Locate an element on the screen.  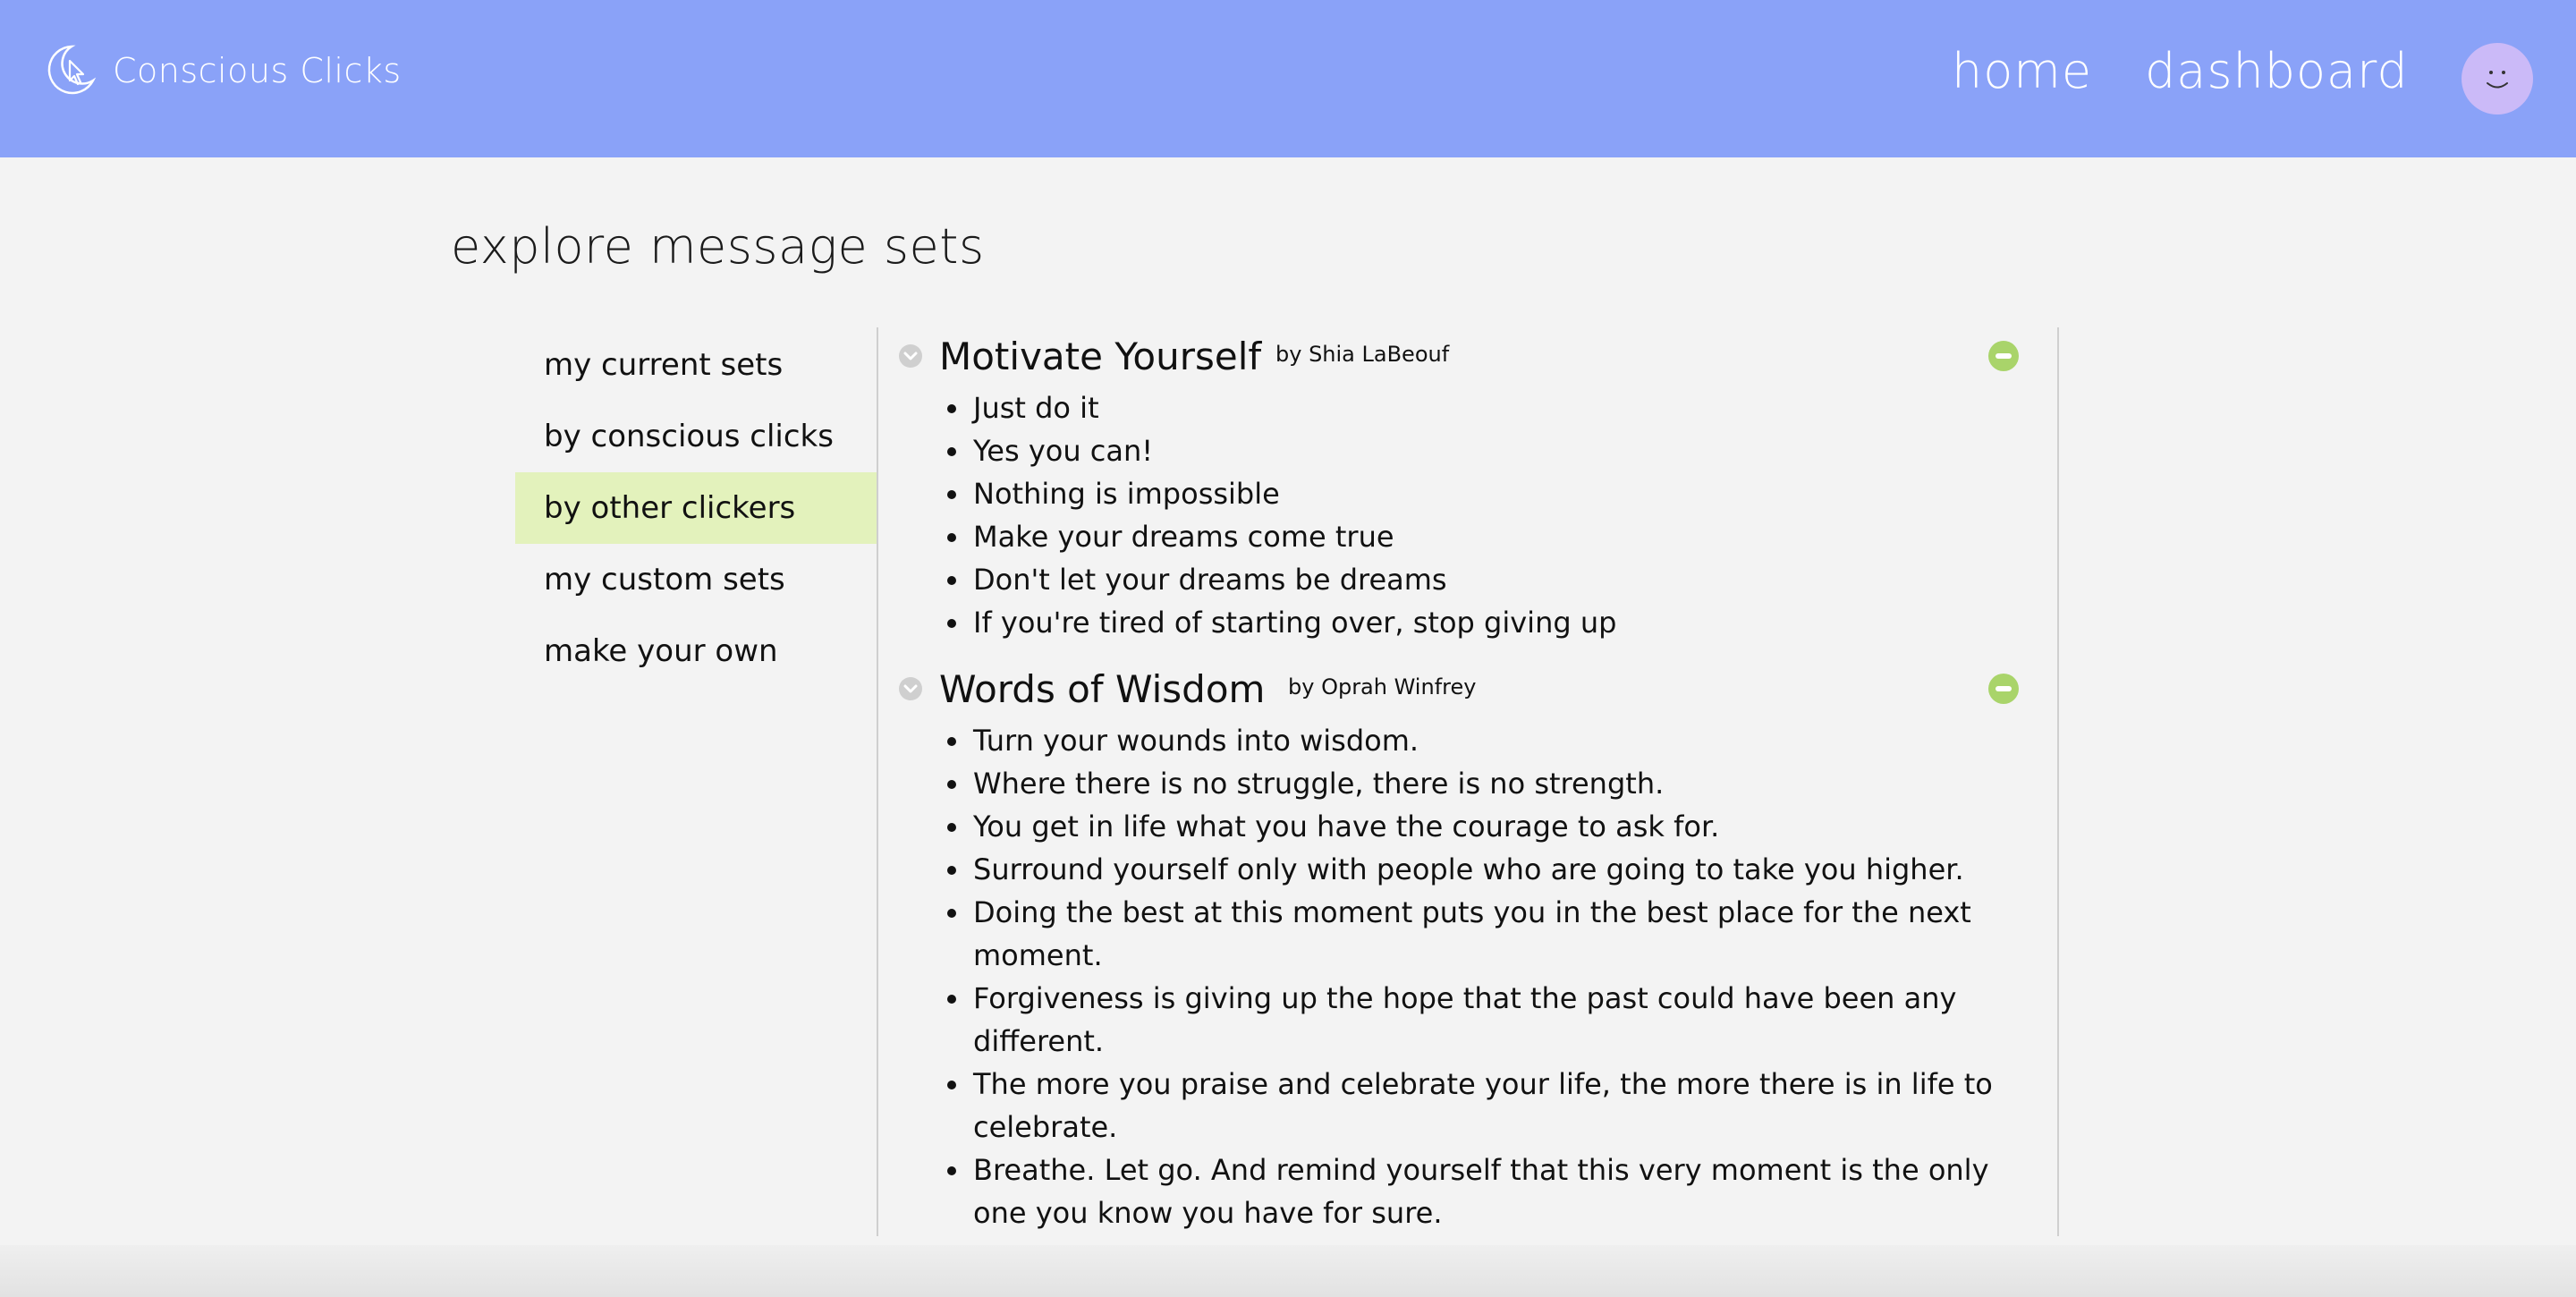
page-title: explore message sets is located at coordinates (718, 247).